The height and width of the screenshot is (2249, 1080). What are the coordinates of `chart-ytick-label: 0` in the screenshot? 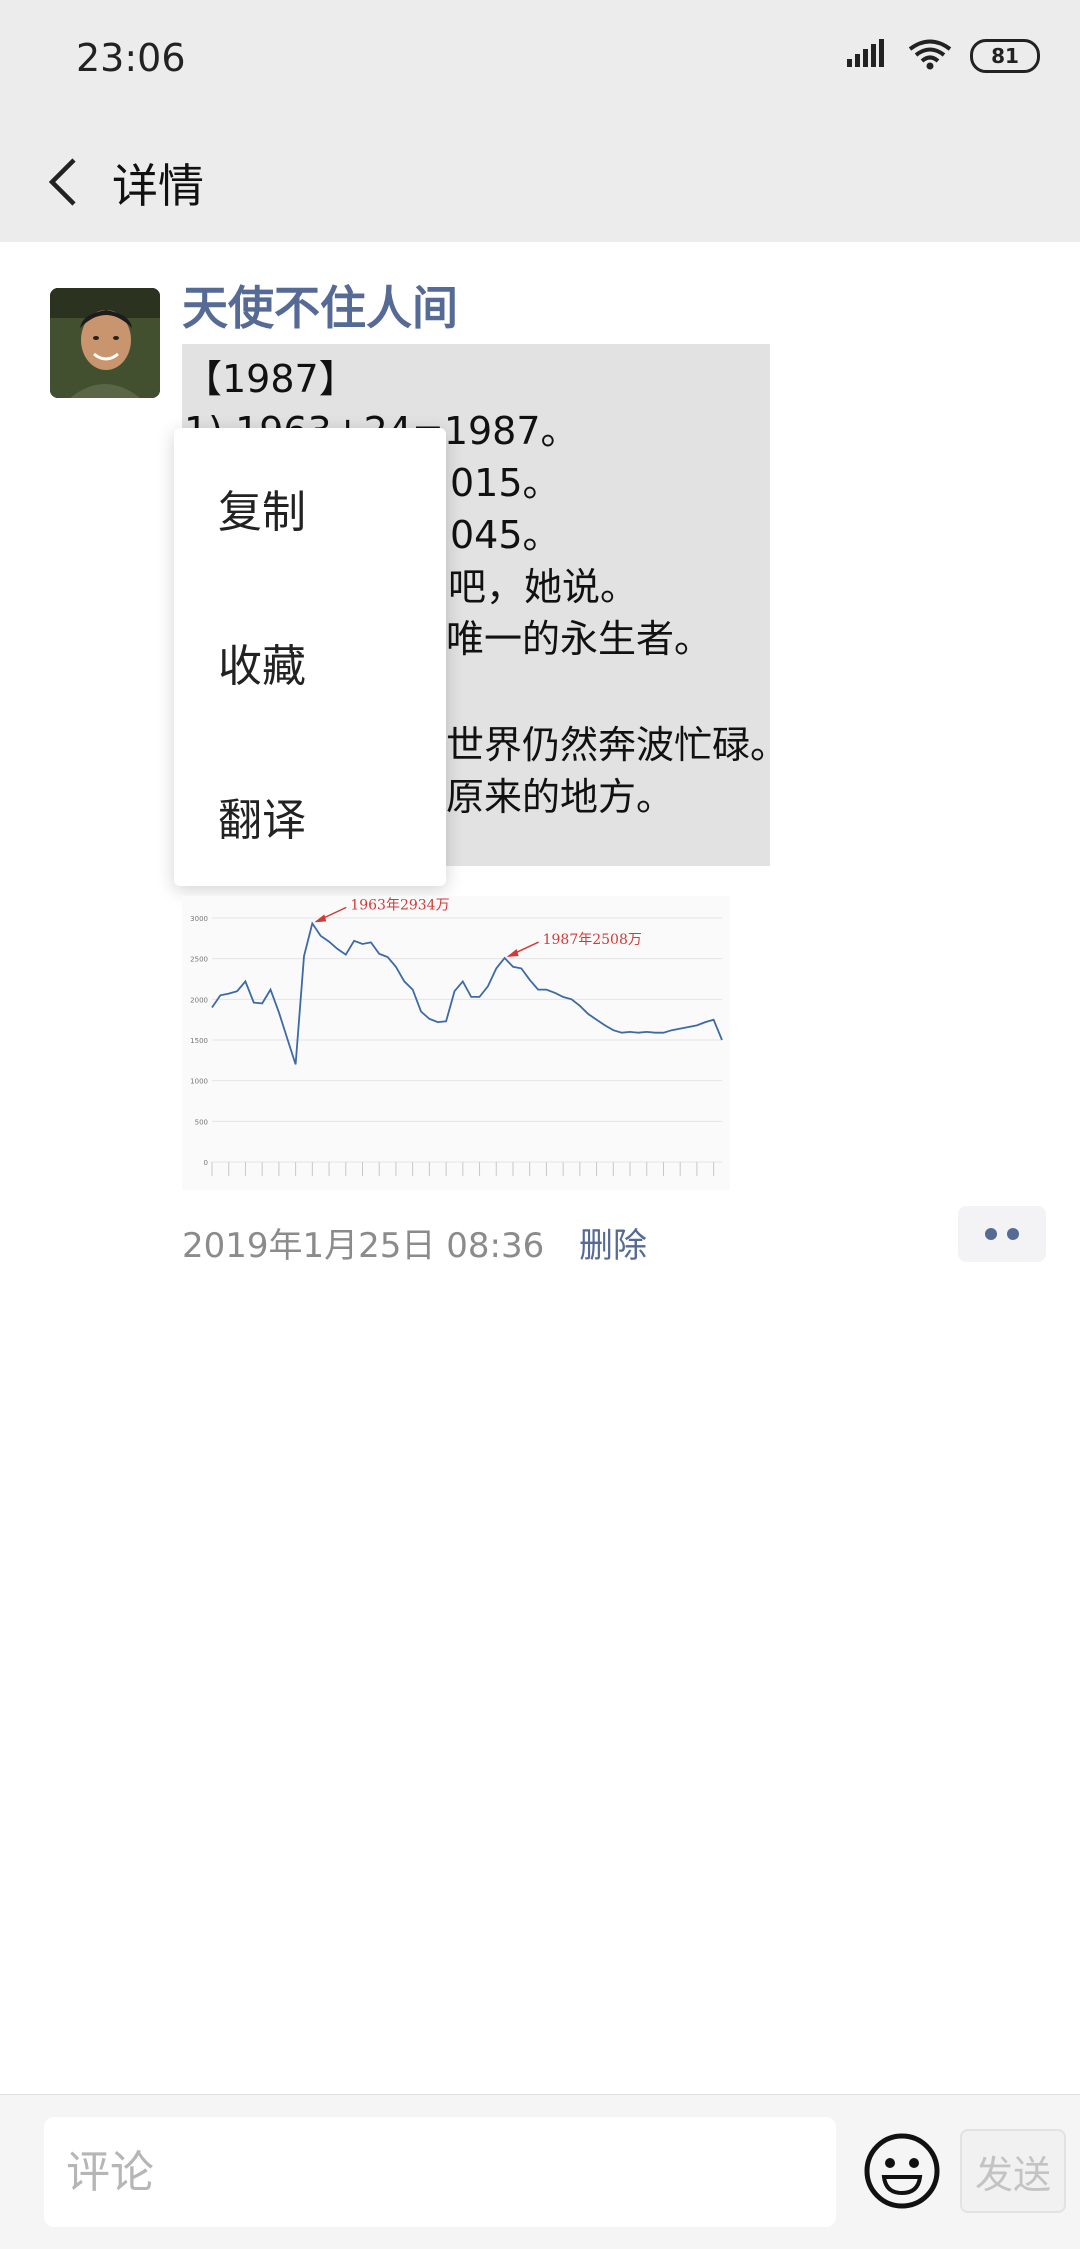 It's located at (206, 1163).